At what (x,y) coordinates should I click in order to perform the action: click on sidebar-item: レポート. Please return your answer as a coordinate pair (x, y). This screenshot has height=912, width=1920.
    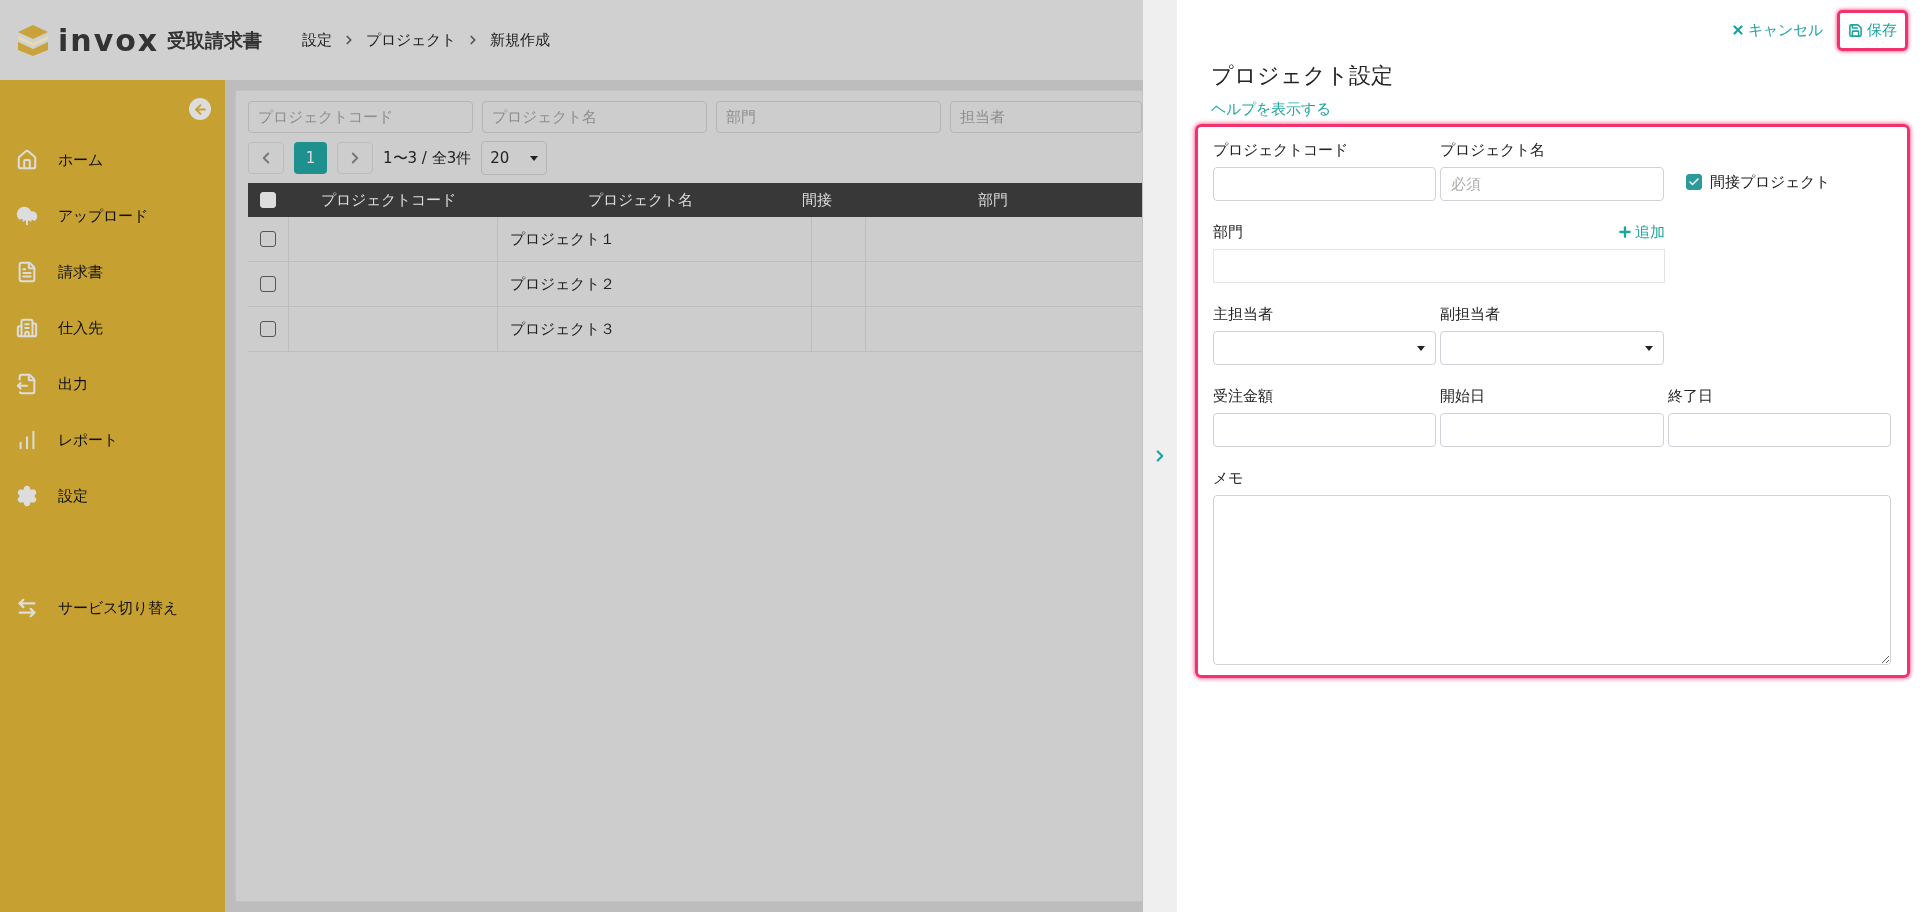
    Looking at the image, I should click on (112, 440).